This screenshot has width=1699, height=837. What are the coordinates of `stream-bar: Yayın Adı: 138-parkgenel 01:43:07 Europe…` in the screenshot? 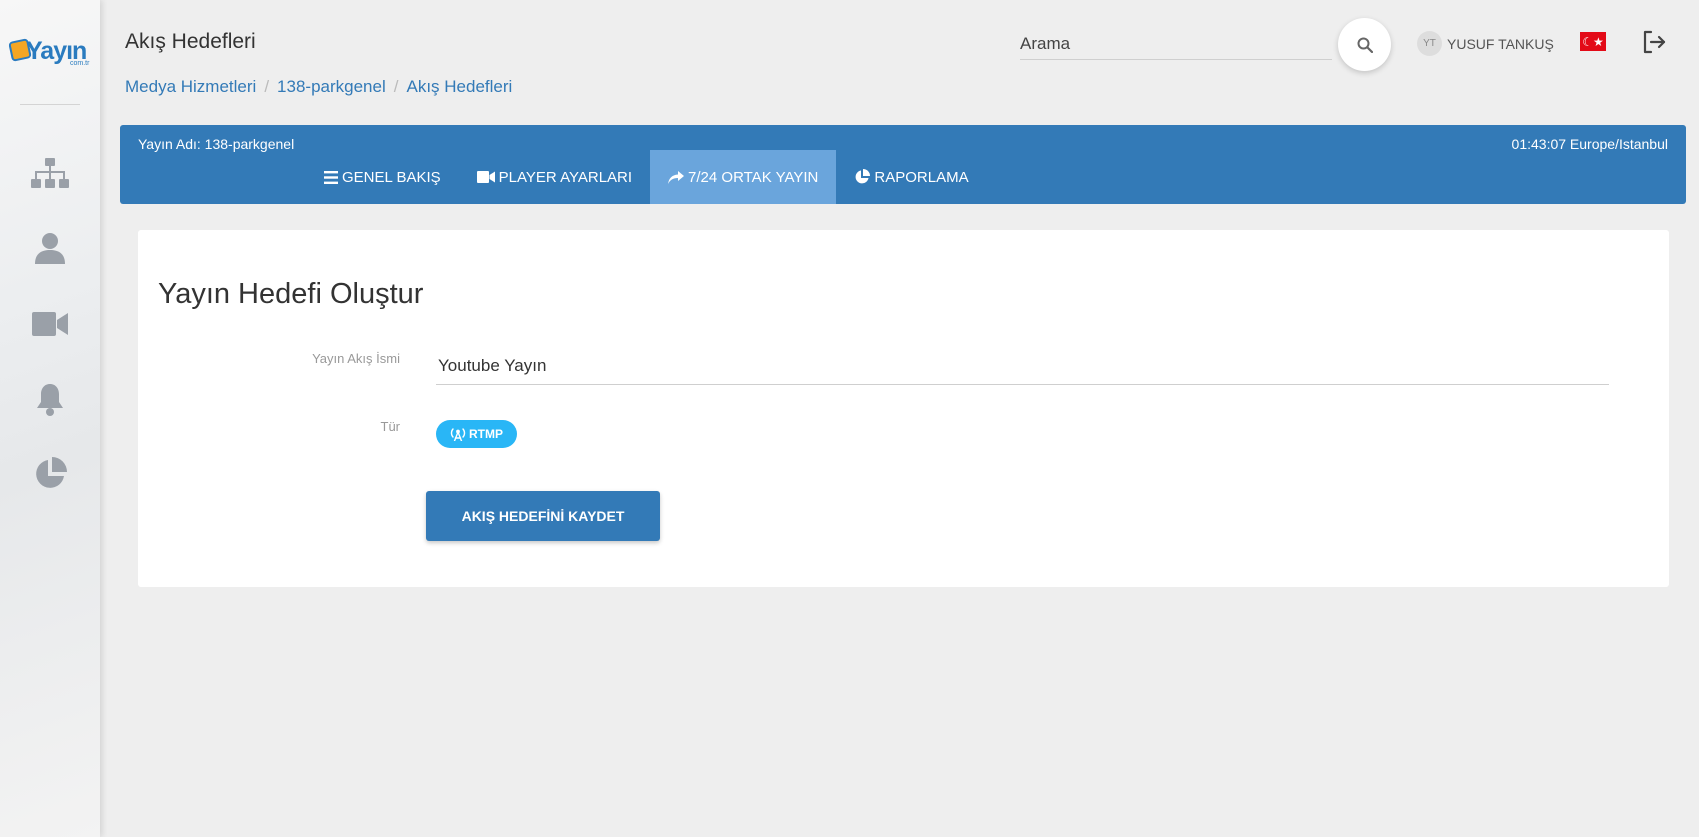 It's located at (903, 164).